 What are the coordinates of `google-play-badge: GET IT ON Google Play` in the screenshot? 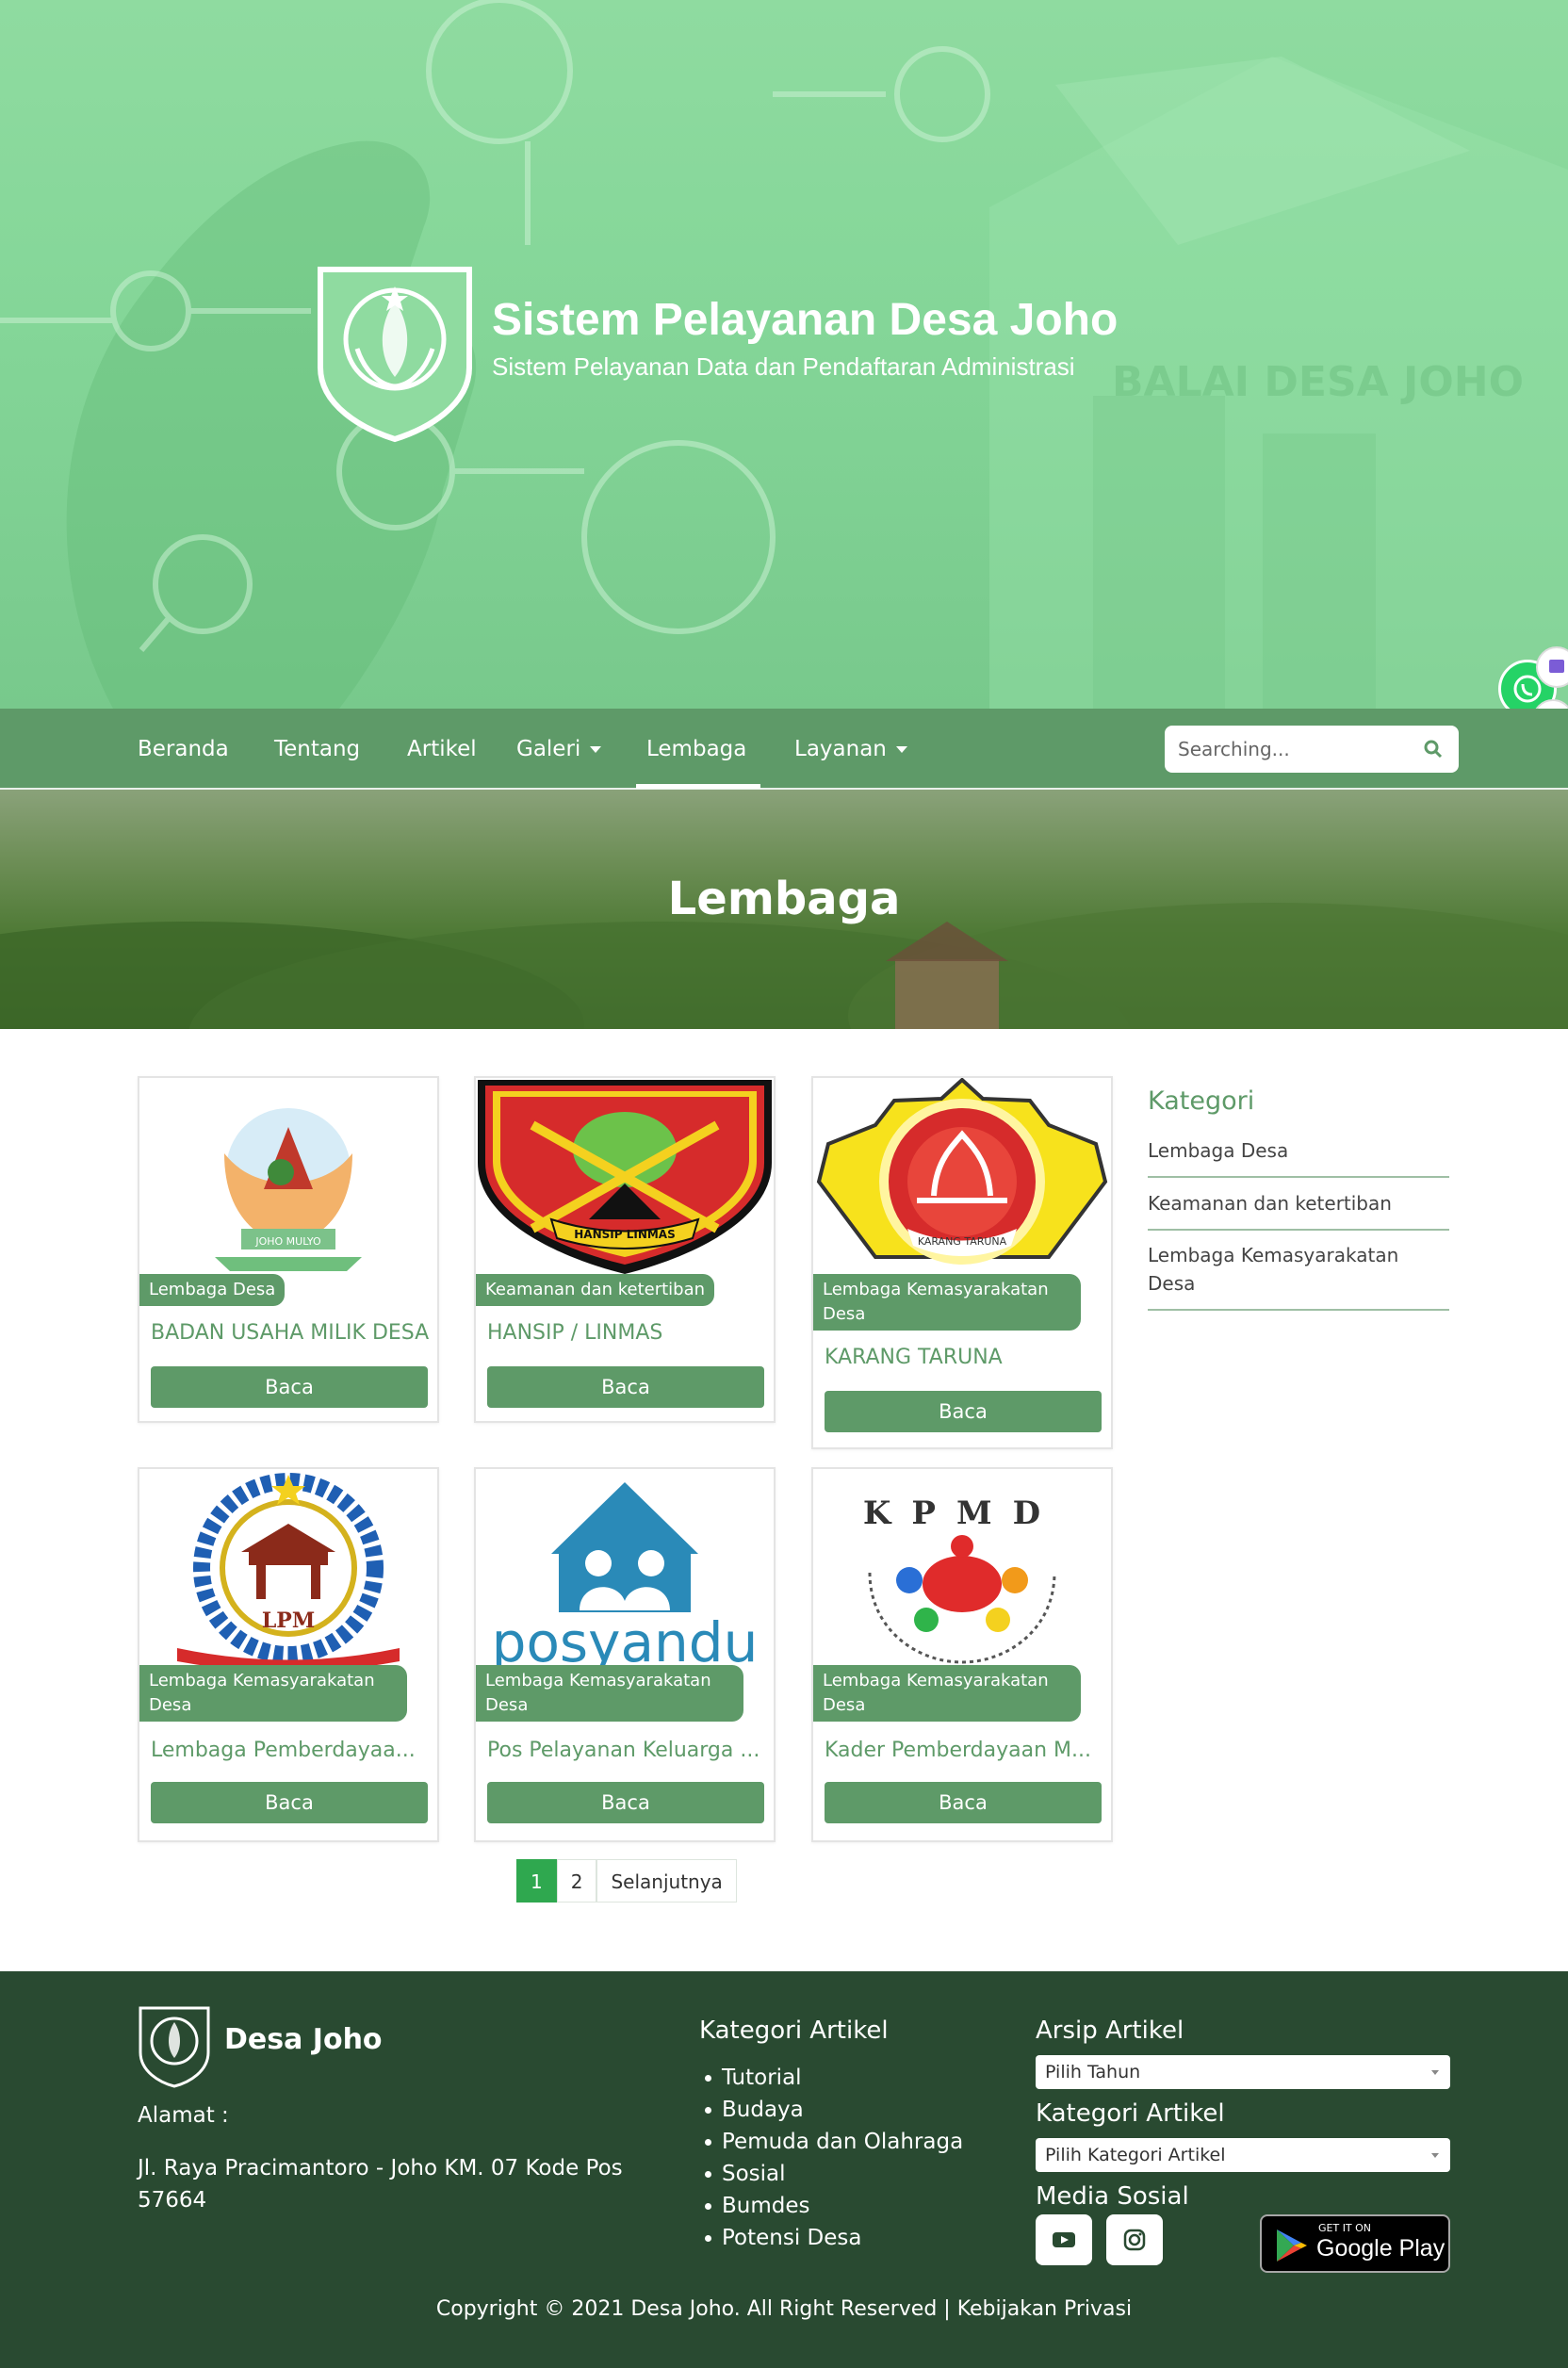 It's located at (1355, 2243).